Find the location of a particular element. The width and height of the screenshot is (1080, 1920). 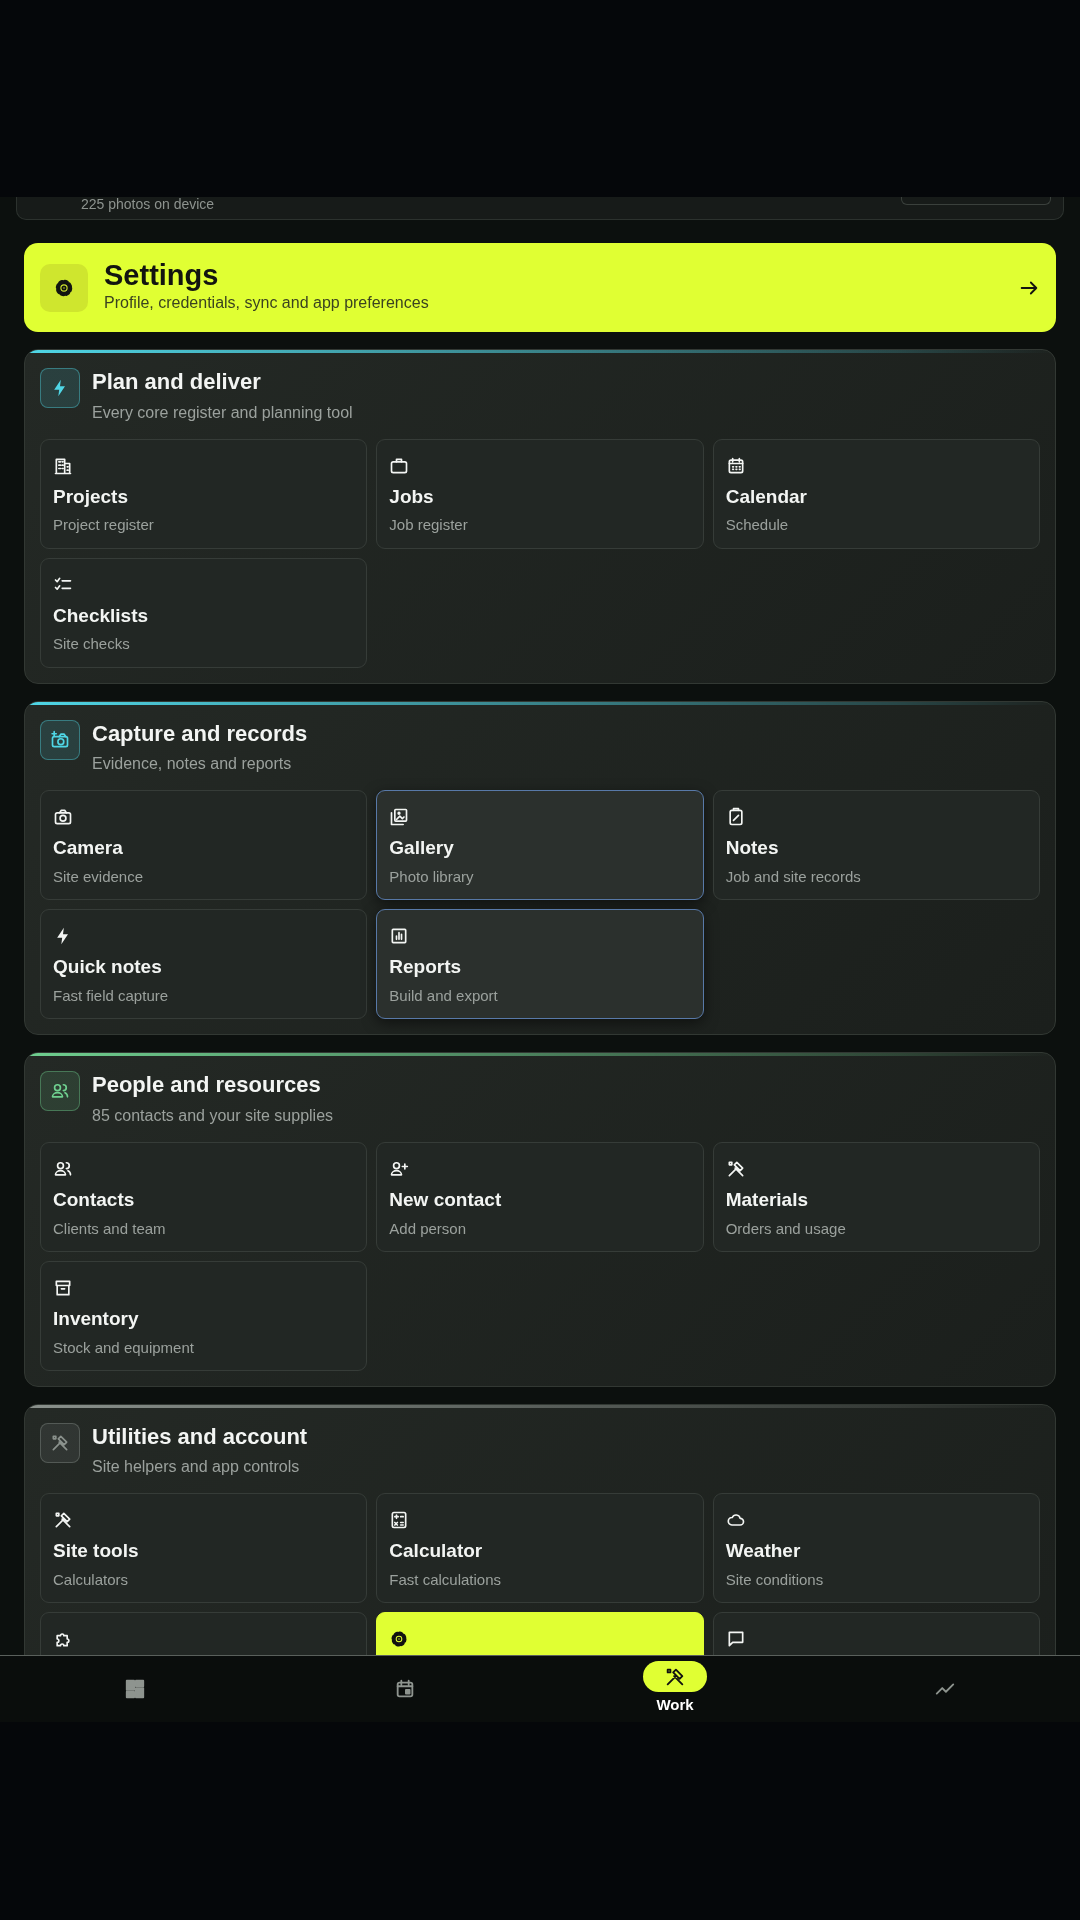

section-subtitle: Evidence, notes and reports is located at coordinates (192, 764).